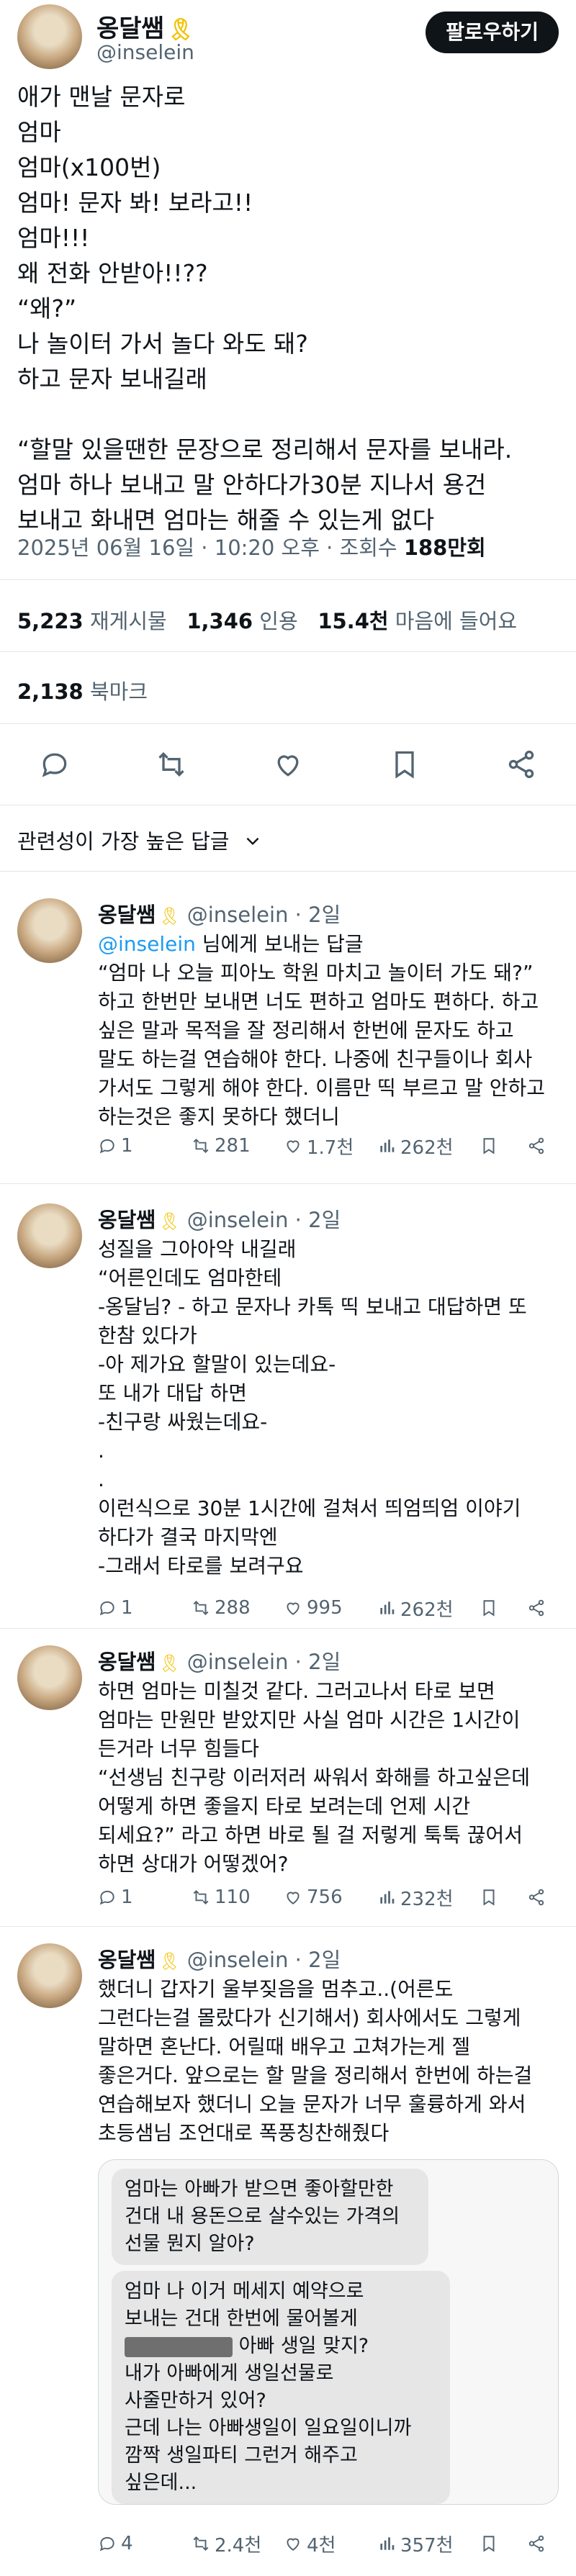 This screenshot has height=2576, width=576. What do you see at coordinates (296, 1691) in the screenshot?
I see `reply-line: 하면 엄마는 미칠것 같다. 그러고나서 타로 보면` at bounding box center [296, 1691].